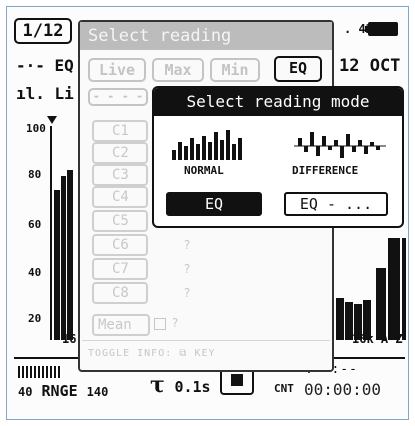 Image resolution: width=415 pixels, height=426 pixels. I want to click on range-meter-icon, so click(40, 372).